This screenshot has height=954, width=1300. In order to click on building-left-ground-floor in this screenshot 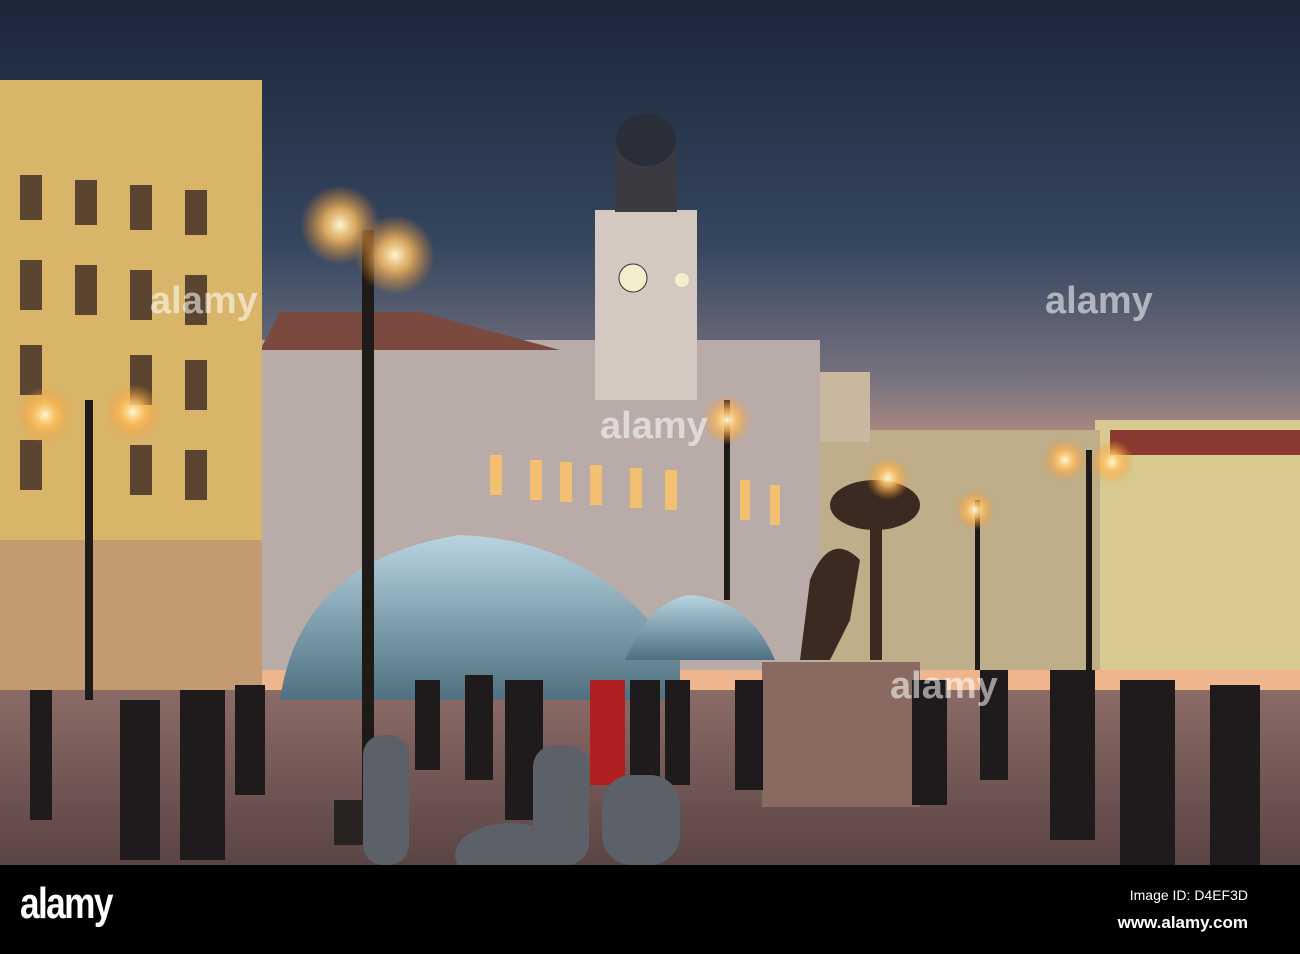, I will do `click(131, 620)`.